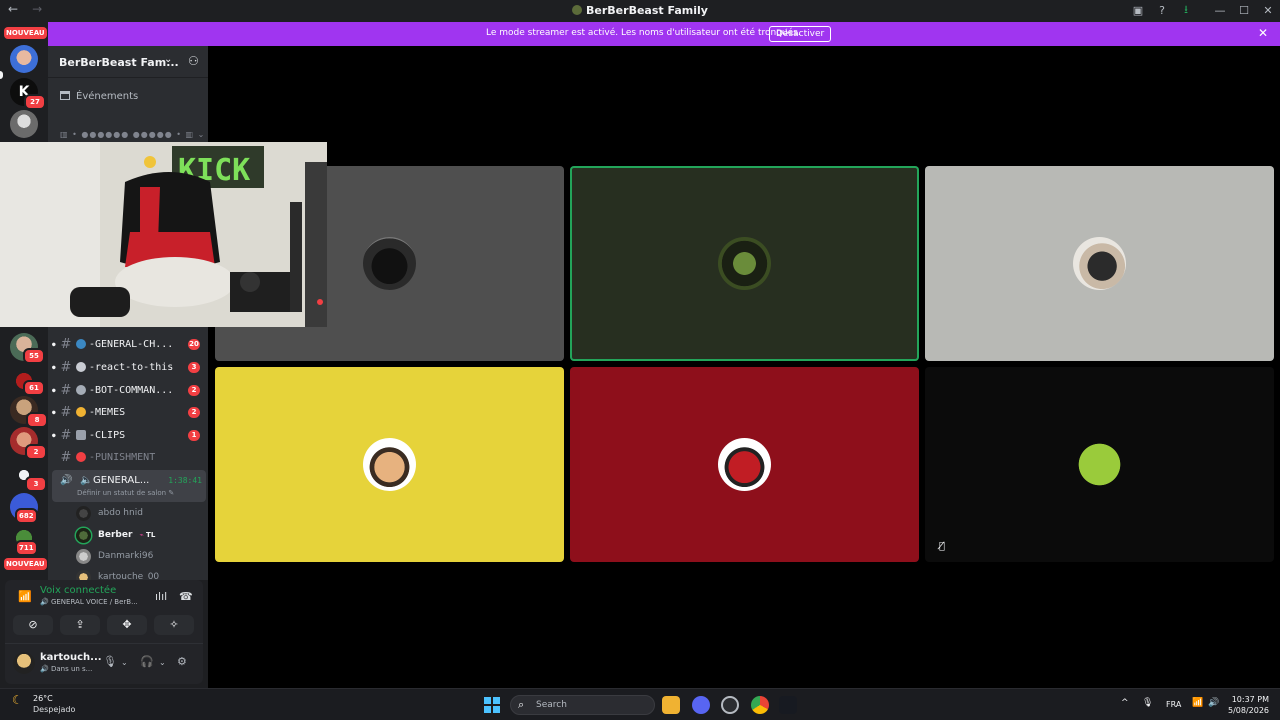 This screenshot has height=720, width=1280. I want to click on screen-share-button: ⇪, so click(80, 625).